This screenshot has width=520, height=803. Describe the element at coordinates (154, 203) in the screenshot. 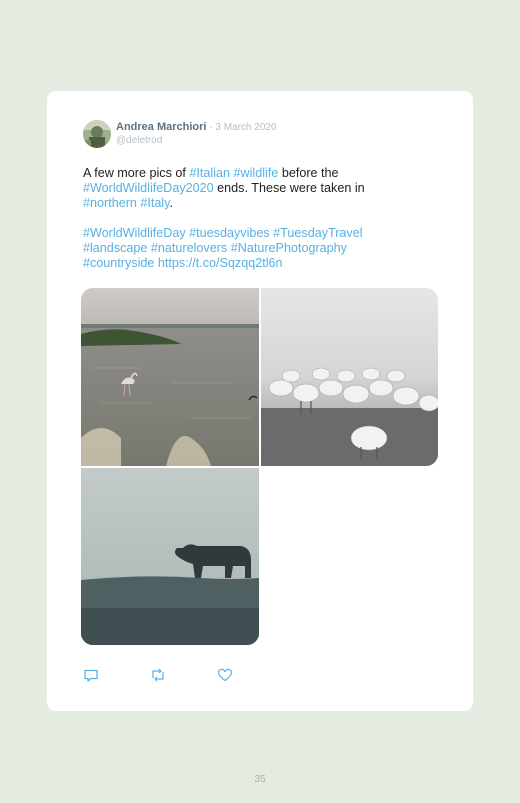

I see `hashtag-italy: #Italy` at that location.